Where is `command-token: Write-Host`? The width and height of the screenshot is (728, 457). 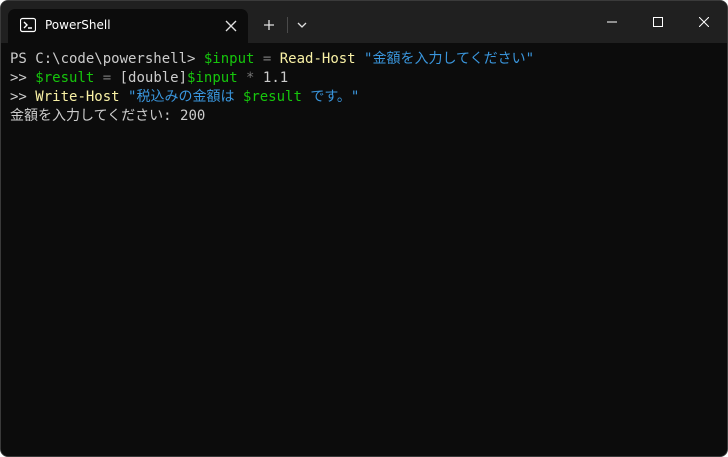 command-token: Write-Host is located at coordinates (77, 97).